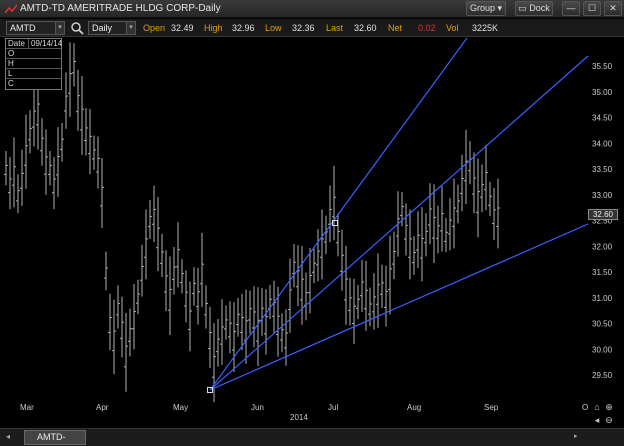  What do you see at coordinates (312, 437) in the screenshot?
I see `bottom-bar: ◂ AMTD-Daily ▸` at bounding box center [312, 437].